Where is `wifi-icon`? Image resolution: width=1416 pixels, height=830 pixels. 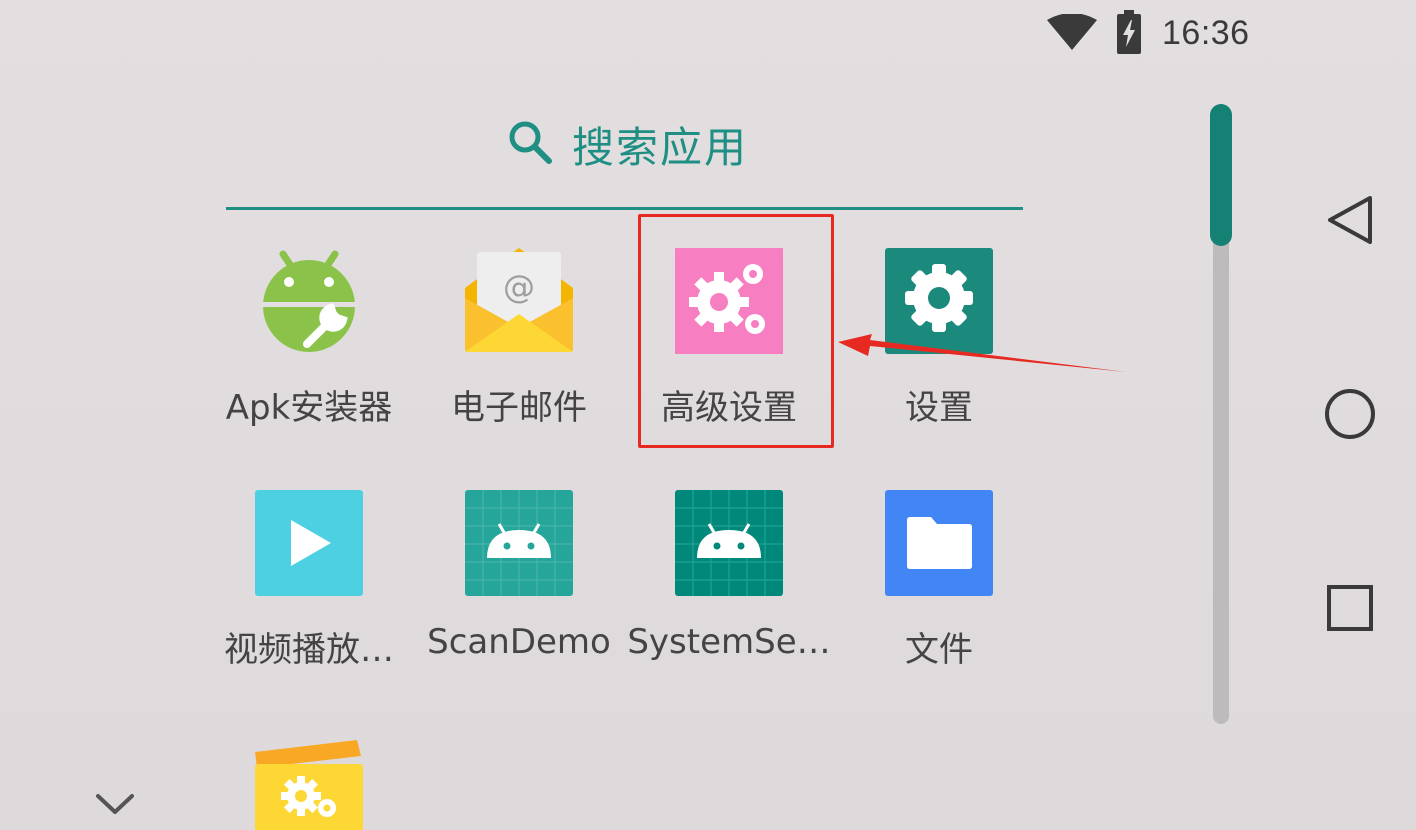 wifi-icon is located at coordinates (1072, 32).